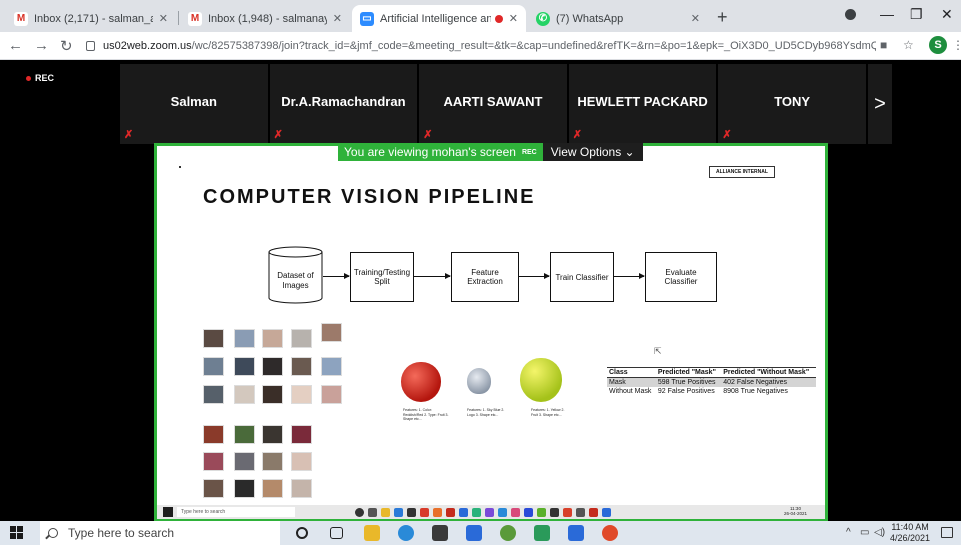  Describe the element at coordinates (938, 45) in the screenshot. I see `profile-avatar: S` at that location.